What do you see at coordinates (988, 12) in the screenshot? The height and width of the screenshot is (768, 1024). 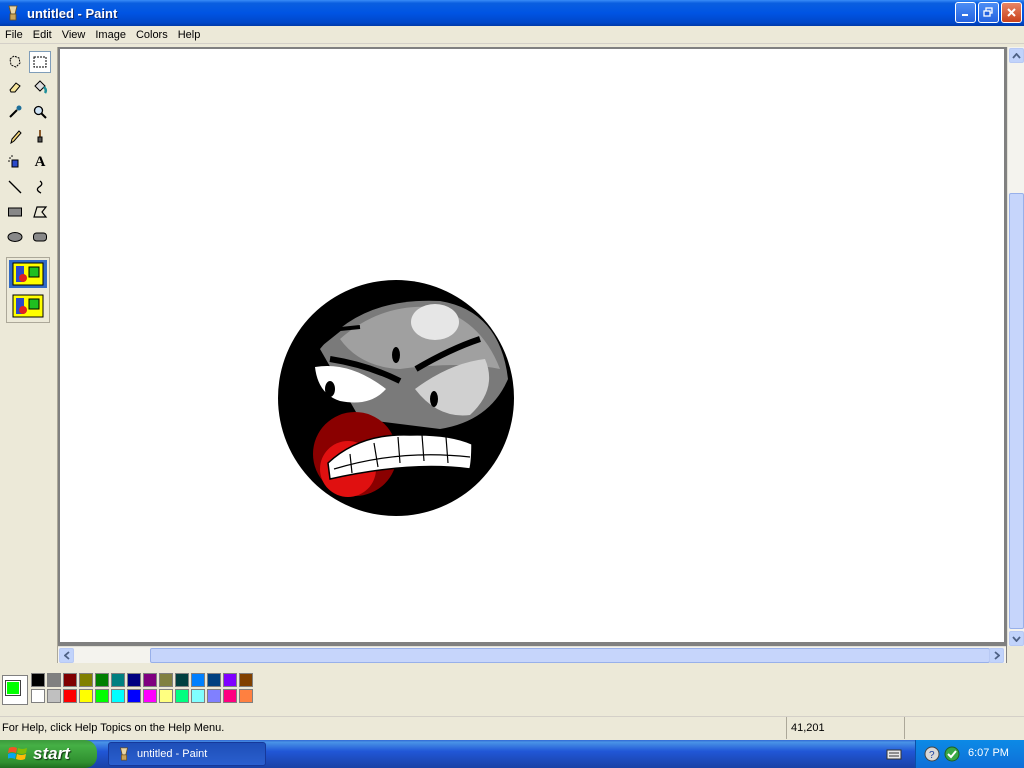 I see `restore-button` at bounding box center [988, 12].